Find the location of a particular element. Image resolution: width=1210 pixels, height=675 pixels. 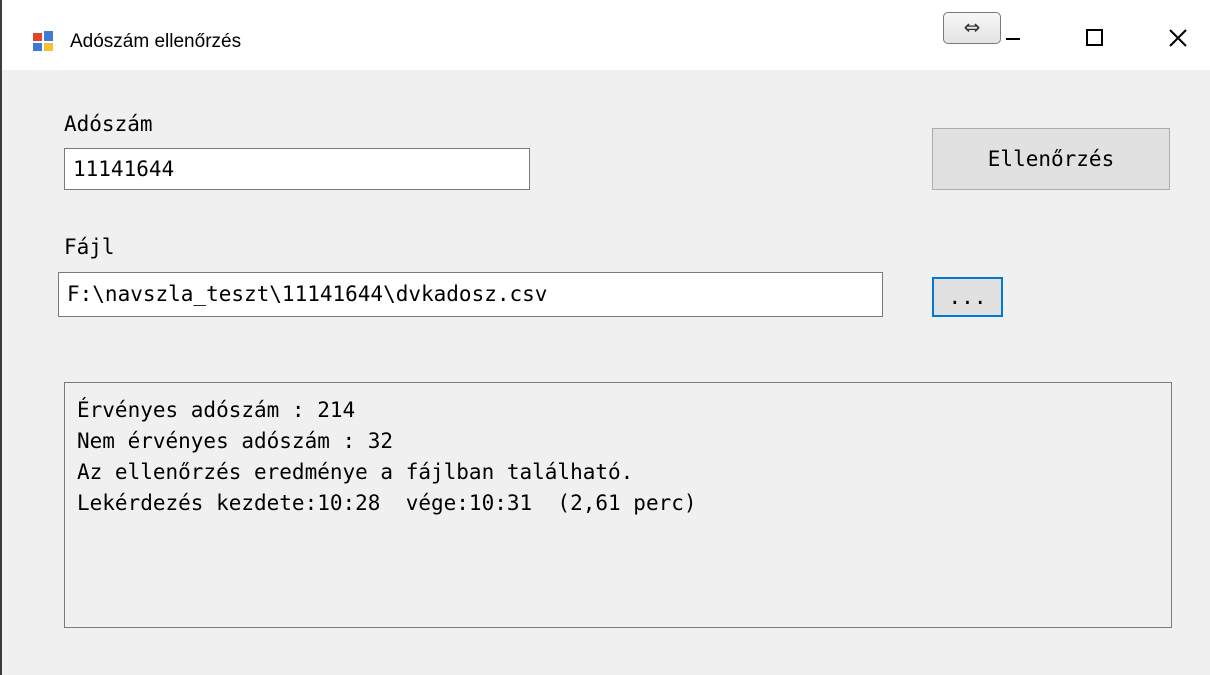

title-bar: Adószám ellenőrzés ⇔ is located at coordinates (606, 35).